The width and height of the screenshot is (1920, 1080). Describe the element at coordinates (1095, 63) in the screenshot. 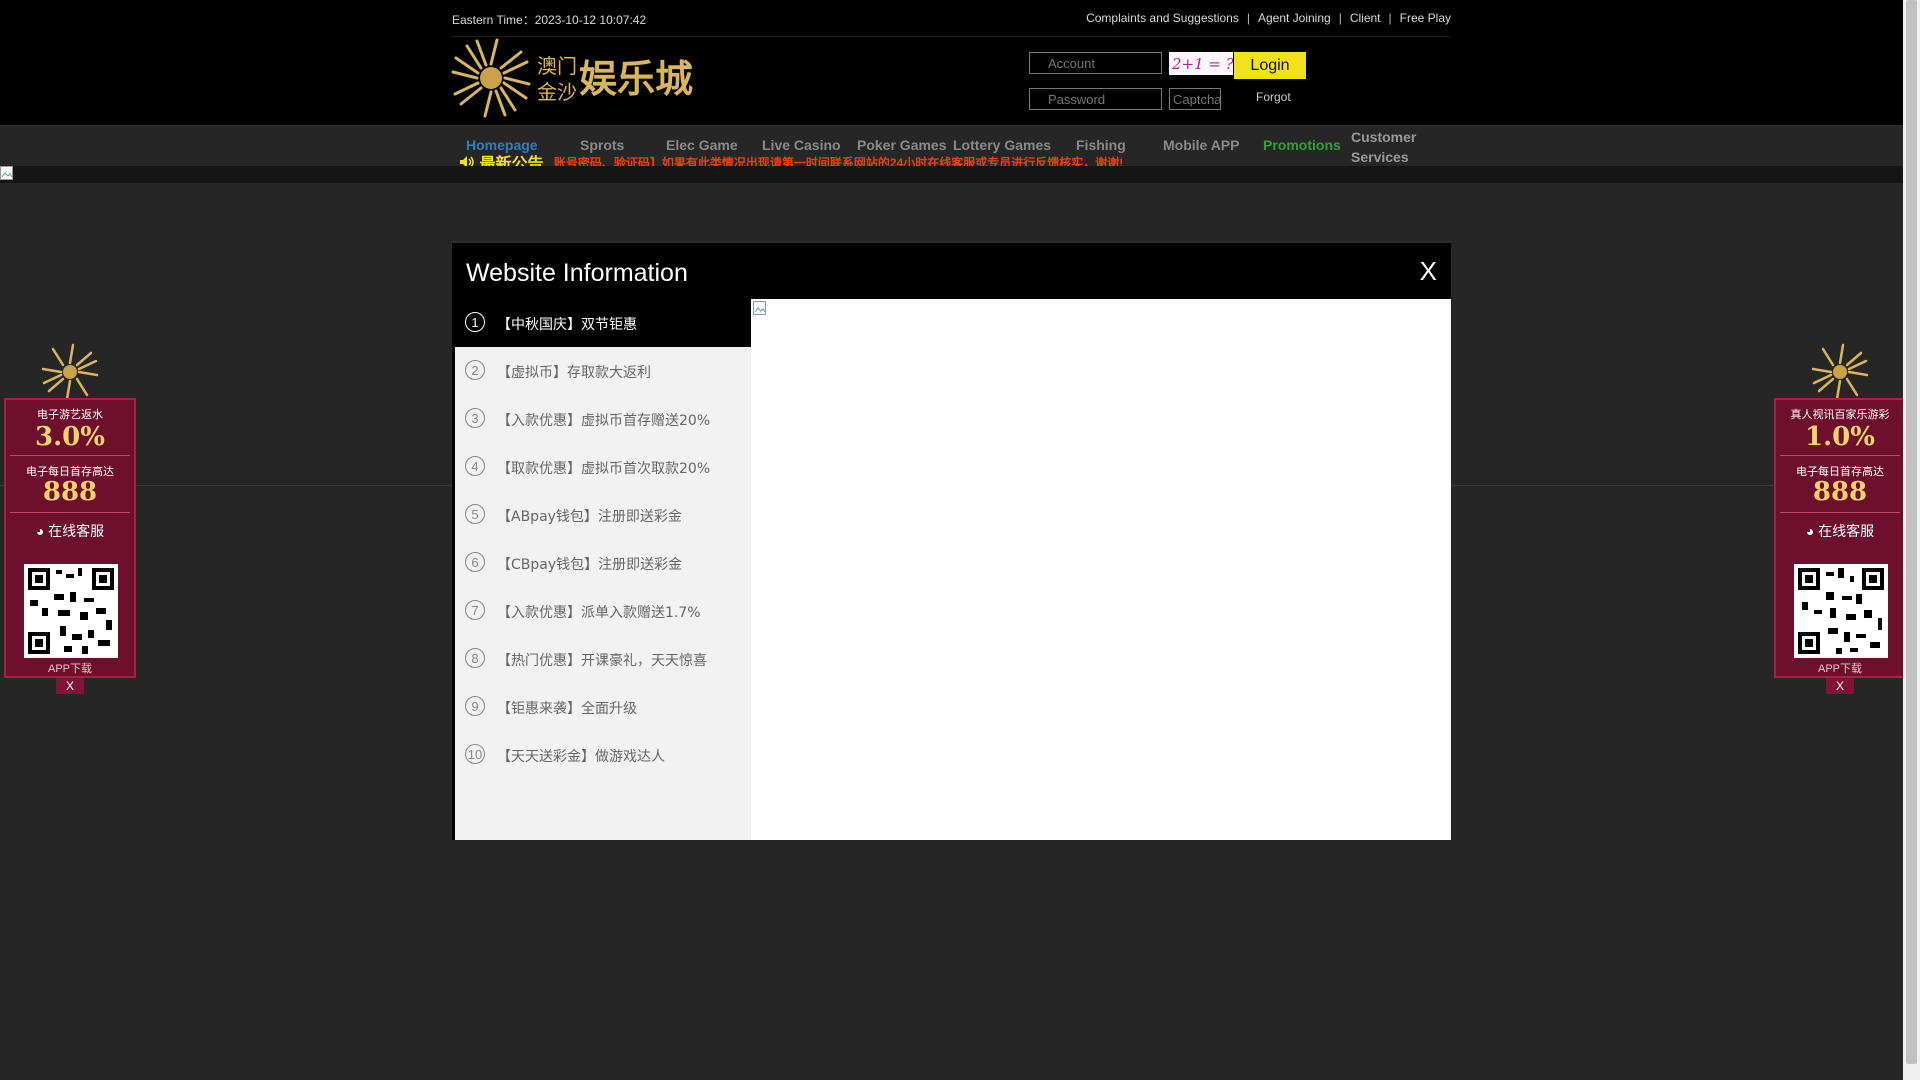

I see `account-input` at that location.